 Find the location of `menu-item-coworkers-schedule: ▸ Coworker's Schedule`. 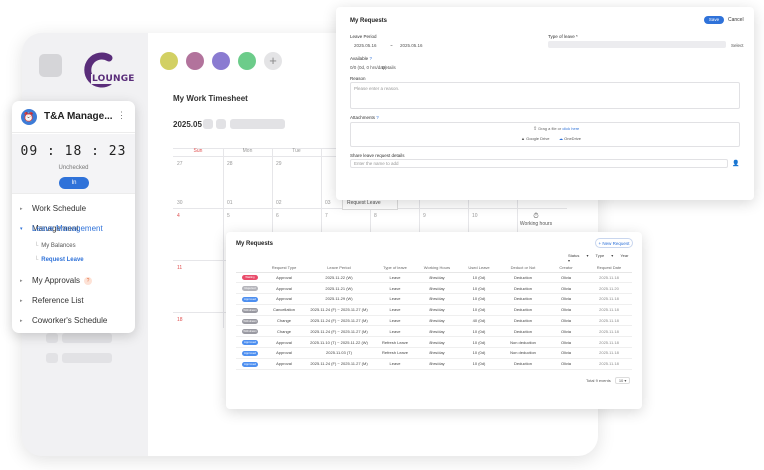

menu-item-coworkers-schedule: ▸ Coworker's Schedule is located at coordinates (73, 321).